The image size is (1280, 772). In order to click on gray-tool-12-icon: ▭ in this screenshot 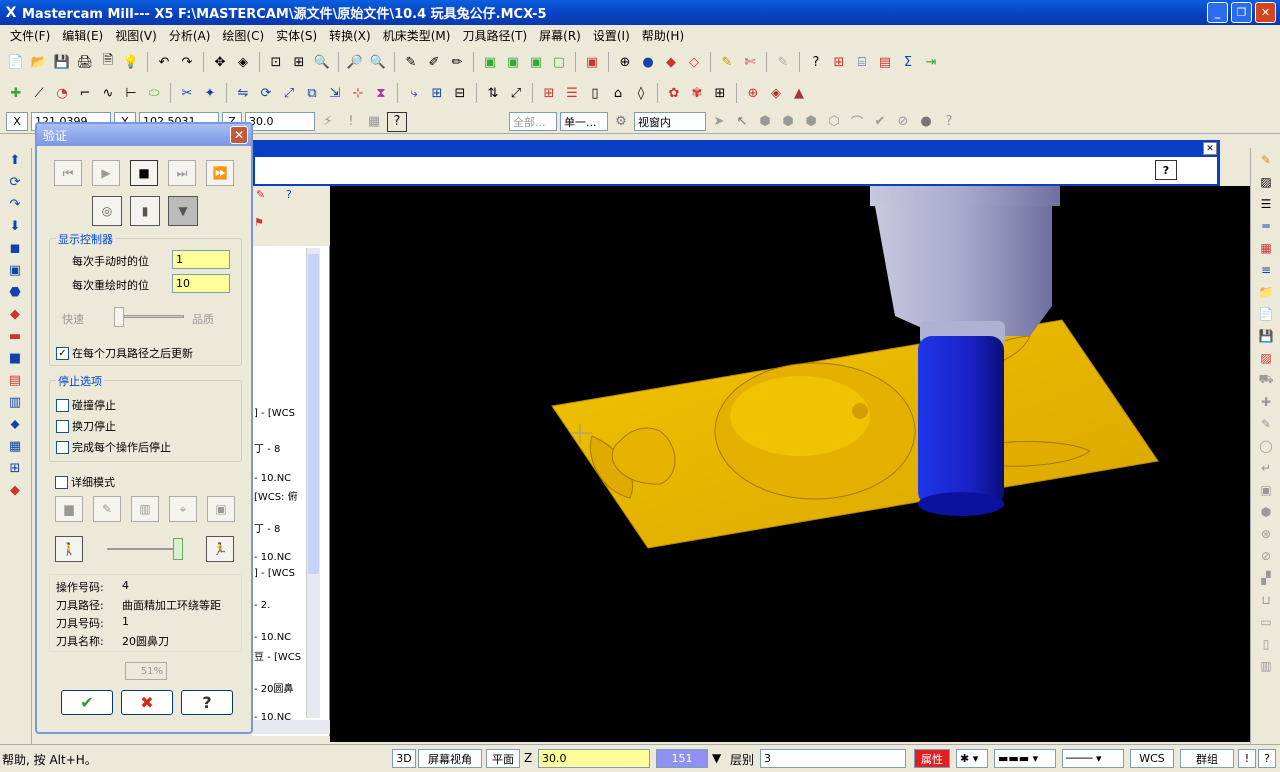, I will do `click(1266, 622)`.